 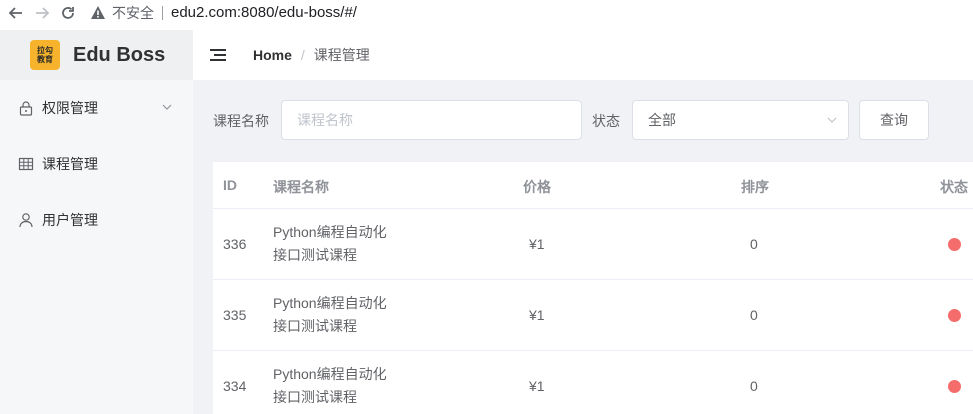 I want to click on course-name-input: 课程名称, so click(x=431, y=120).